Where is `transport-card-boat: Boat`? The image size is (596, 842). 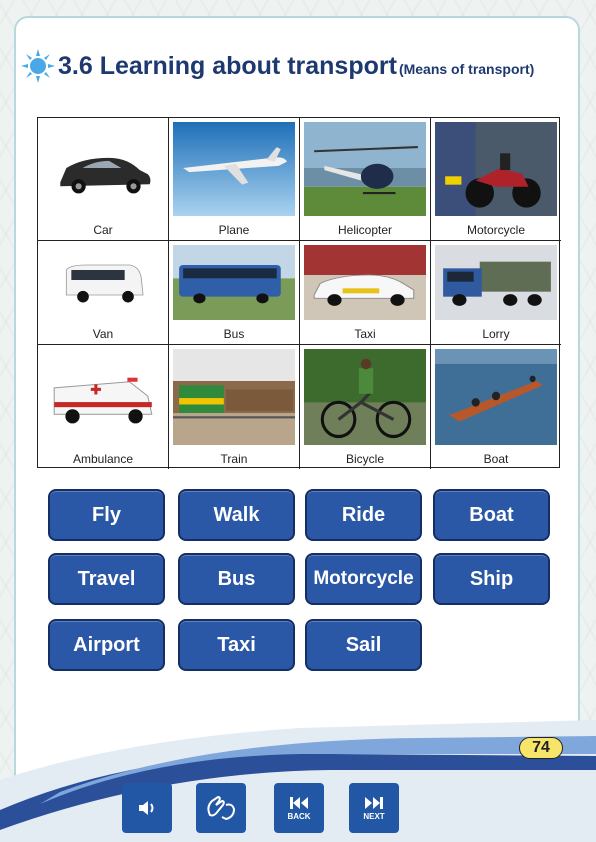 transport-card-boat: Boat is located at coordinates (496, 407).